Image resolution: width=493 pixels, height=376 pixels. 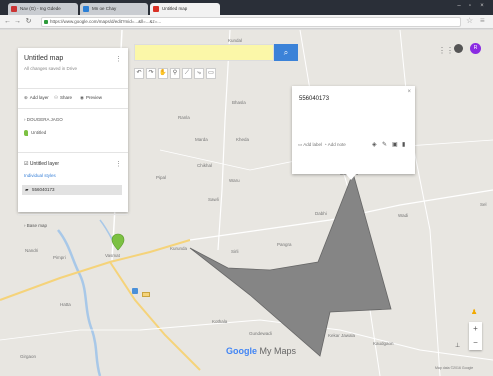 I want to click on compass-icon: ⊥, so click(x=457, y=345).